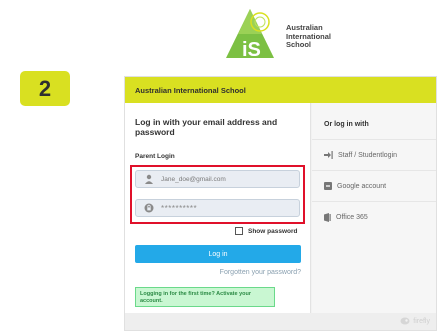 This screenshot has height=331, width=446. Describe the element at coordinates (149, 179) in the screenshot. I see `user-icon` at that location.